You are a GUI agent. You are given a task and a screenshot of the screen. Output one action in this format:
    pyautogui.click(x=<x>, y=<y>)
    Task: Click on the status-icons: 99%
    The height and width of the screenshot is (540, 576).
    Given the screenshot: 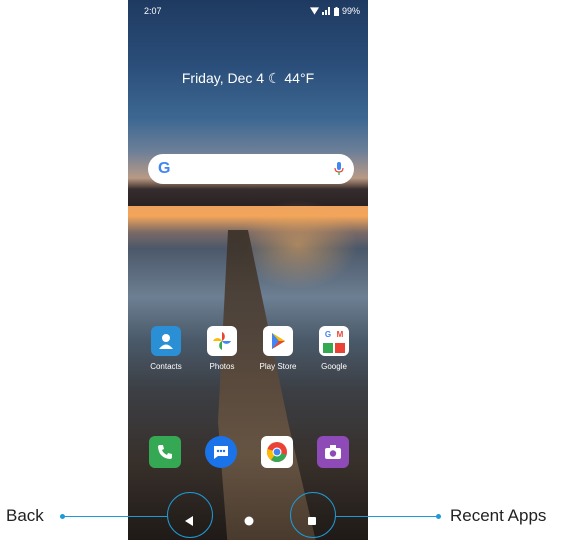 What is the action you would take?
    pyautogui.click(x=334, y=11)
    